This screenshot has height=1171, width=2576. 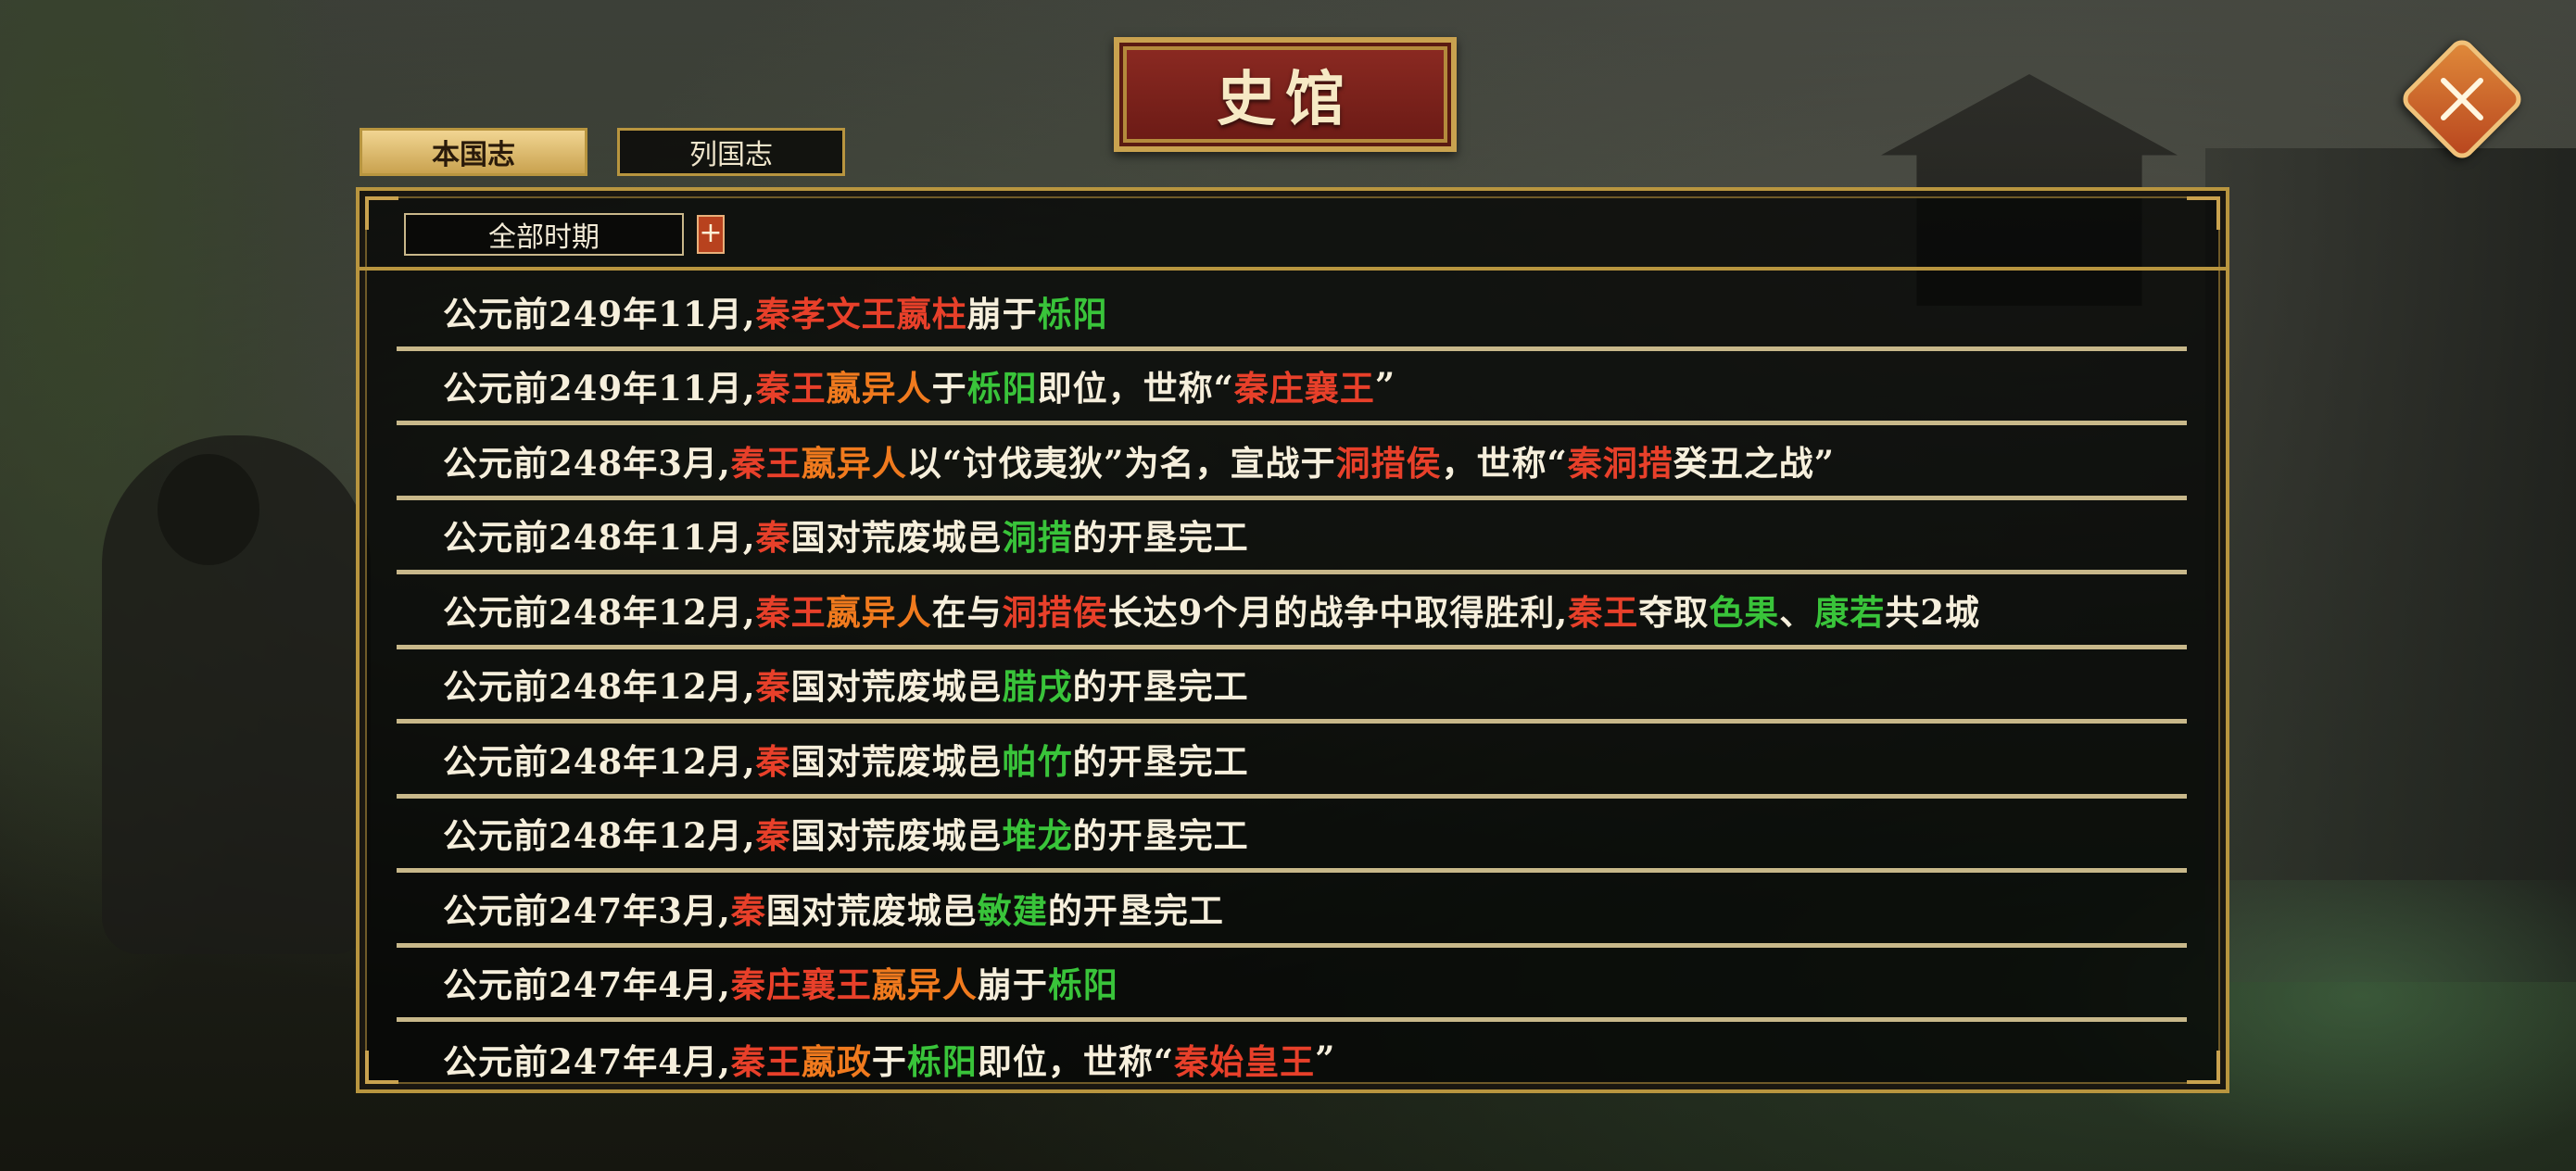 I want to click on history-entry-segment: 秦始皇王, so click(x=1245, y=1062).